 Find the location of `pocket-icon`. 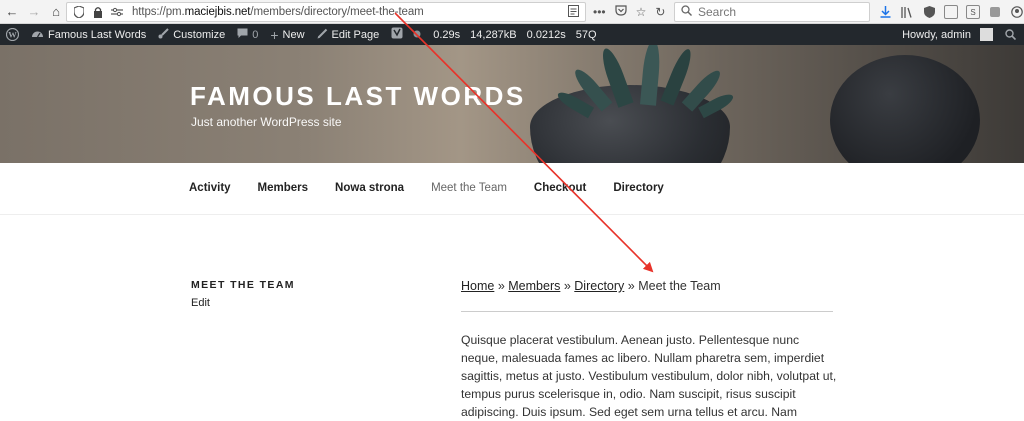

pocket-icon is located at coordinates (621, 12).